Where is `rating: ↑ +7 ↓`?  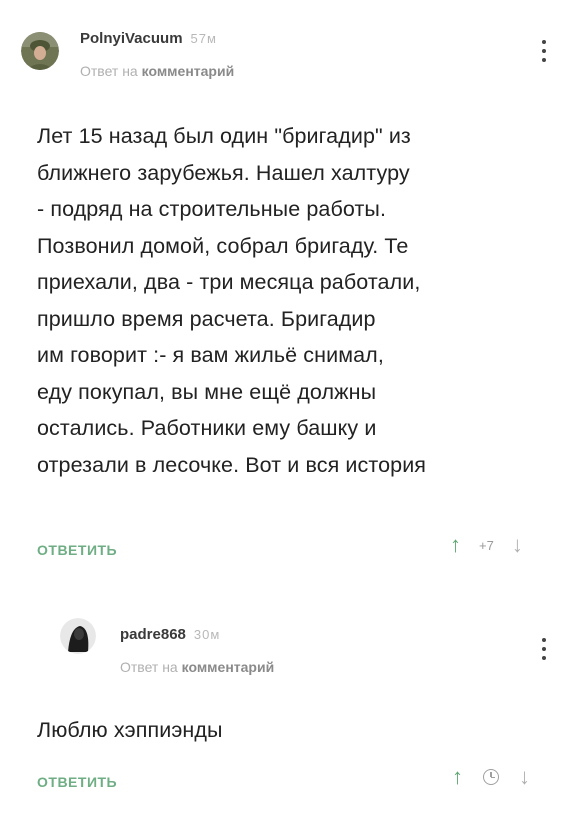 rating: ↑ +7 ↓ is located at coordinates (486, 545).